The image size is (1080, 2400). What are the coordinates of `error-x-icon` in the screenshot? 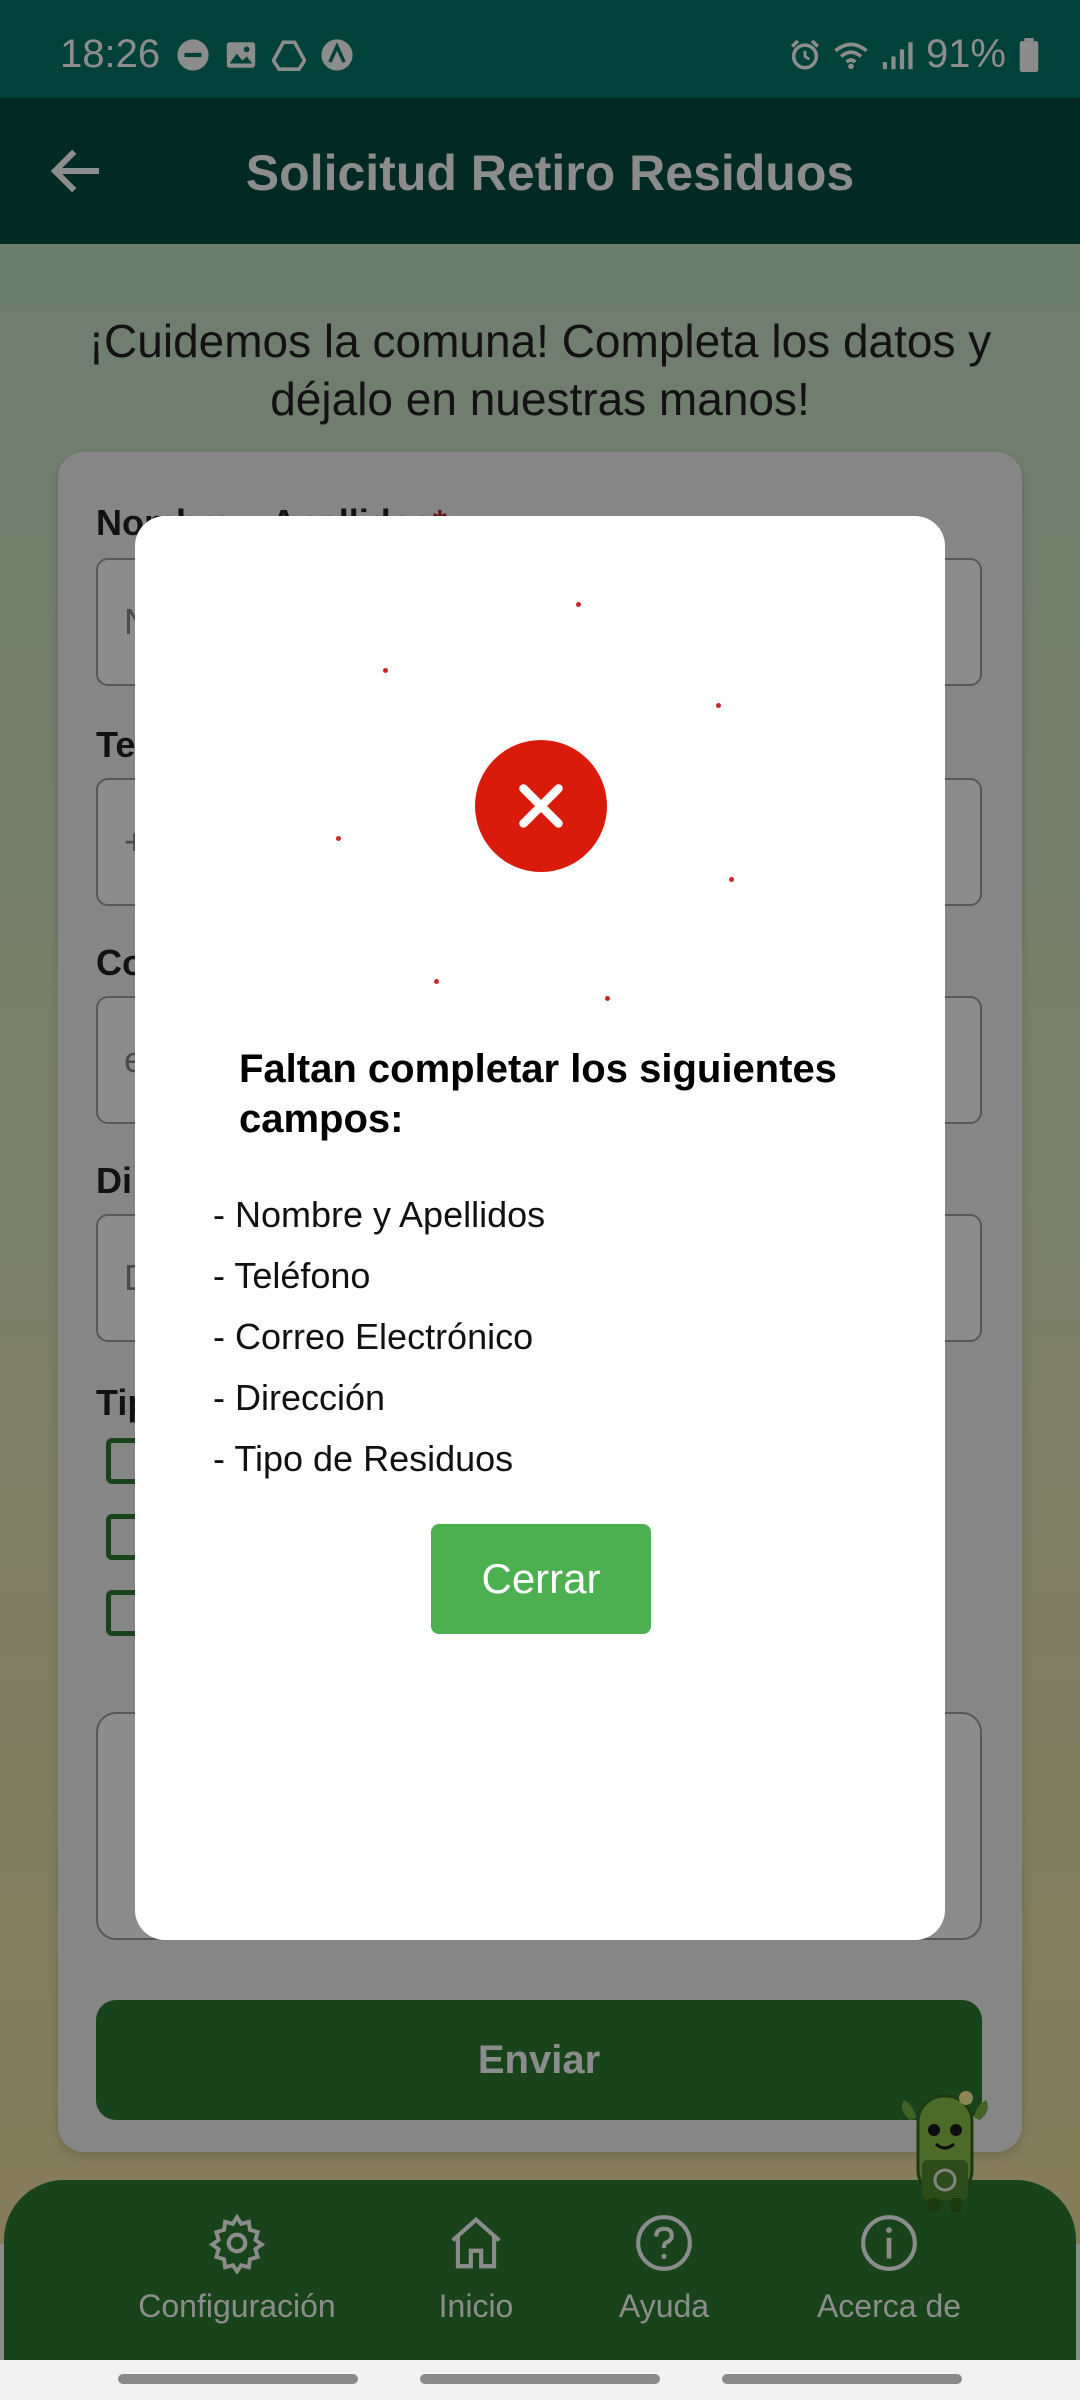 It's located at (541, 806).